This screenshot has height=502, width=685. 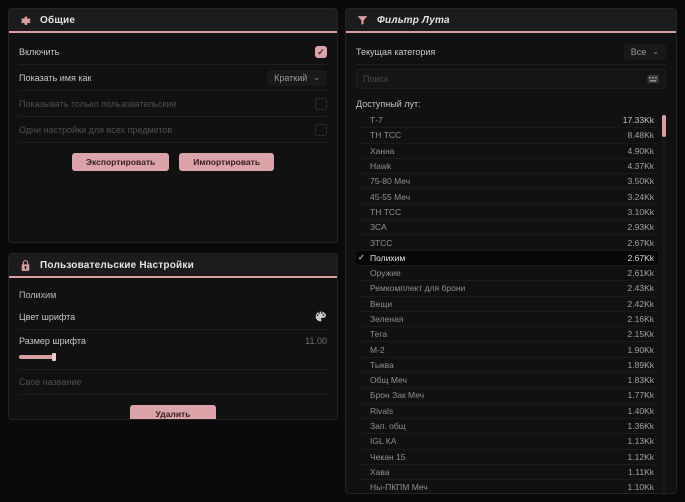 What do you see at coordinates (227, 162) in the screenshot?
I see `import-button: Импортировать` at bounding box center [227, 162].